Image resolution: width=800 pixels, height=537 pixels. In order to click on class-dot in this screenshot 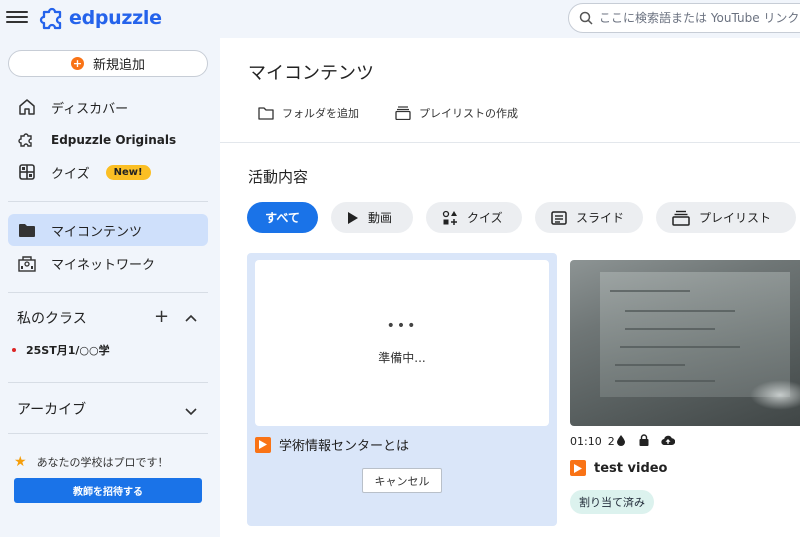, I will do `click(14, 350)`.